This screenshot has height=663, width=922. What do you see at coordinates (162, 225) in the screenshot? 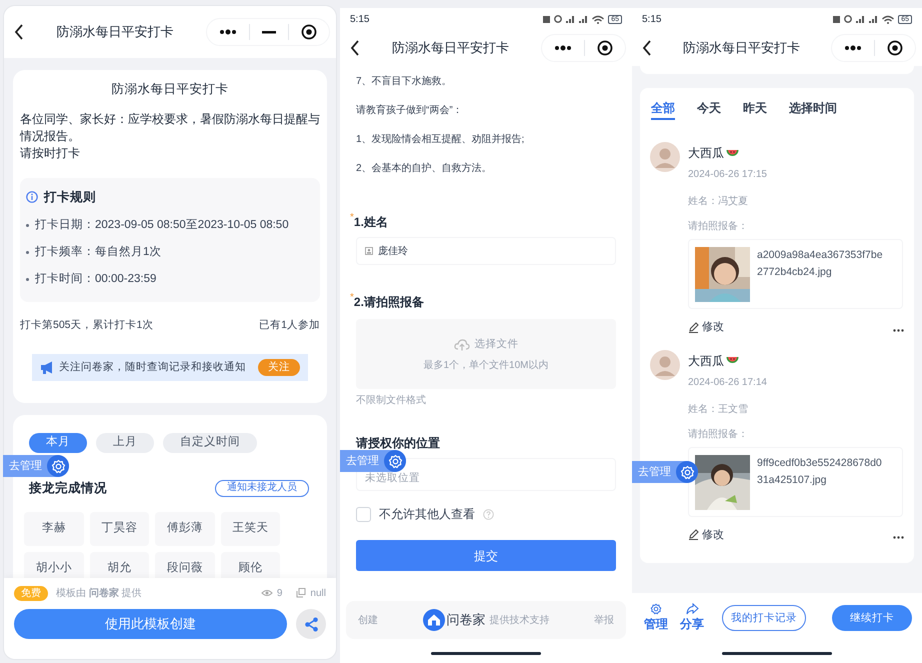
I see `rule-text: 打卡日期：2023-09-05 08:50至2023-10-05 08:50` at bounding box center [162, 225].